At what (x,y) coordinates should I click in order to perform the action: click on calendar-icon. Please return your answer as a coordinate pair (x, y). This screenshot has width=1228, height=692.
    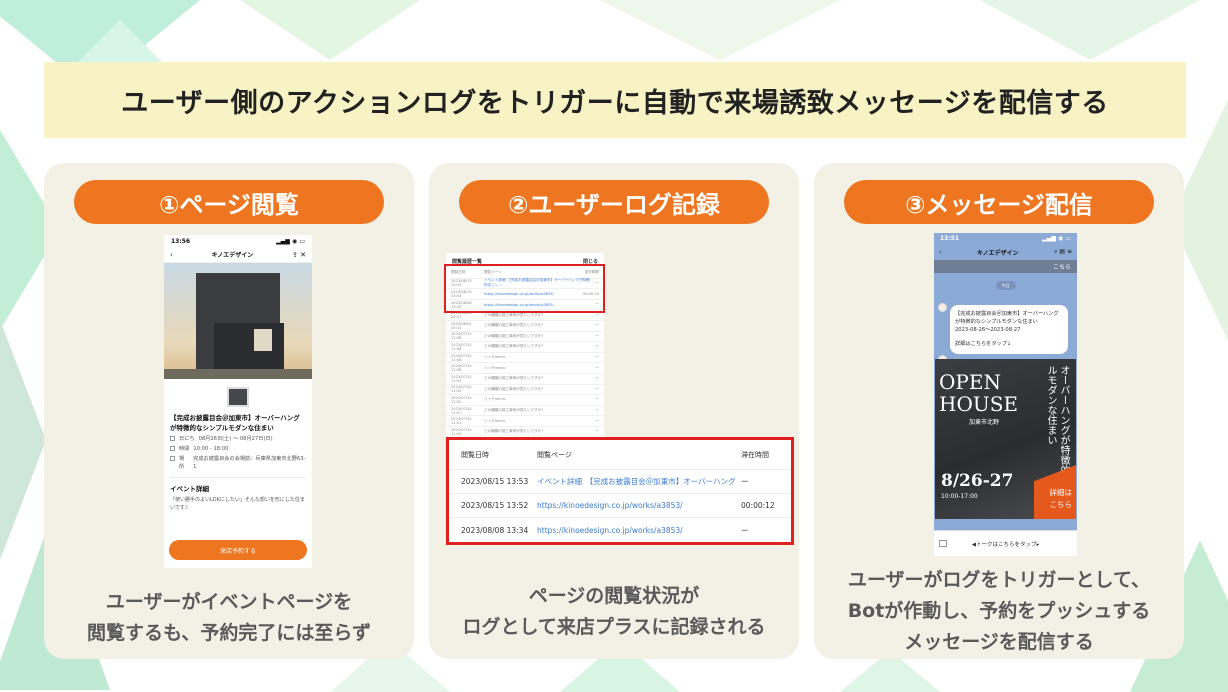
    Looking at the image, I should click on (172, 438).